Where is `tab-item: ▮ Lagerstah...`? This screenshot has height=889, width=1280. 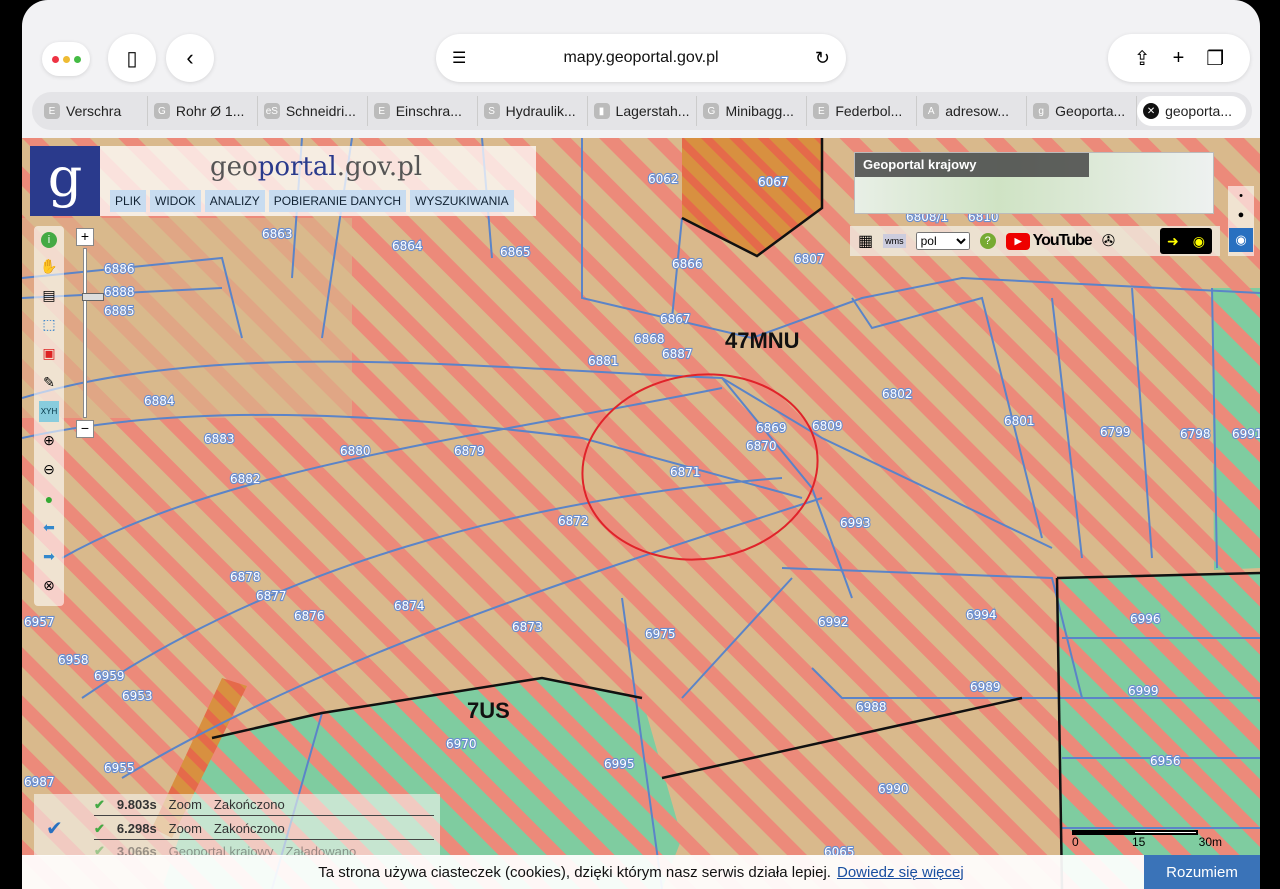 tab-item: ▮ Lagerstah... is located at coordinates (643, 111).